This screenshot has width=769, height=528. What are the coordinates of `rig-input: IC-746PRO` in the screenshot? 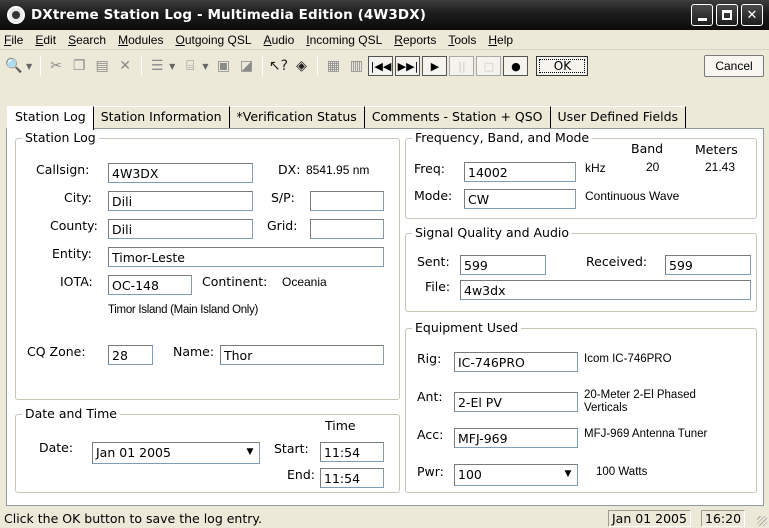 It's located at (516, 362).